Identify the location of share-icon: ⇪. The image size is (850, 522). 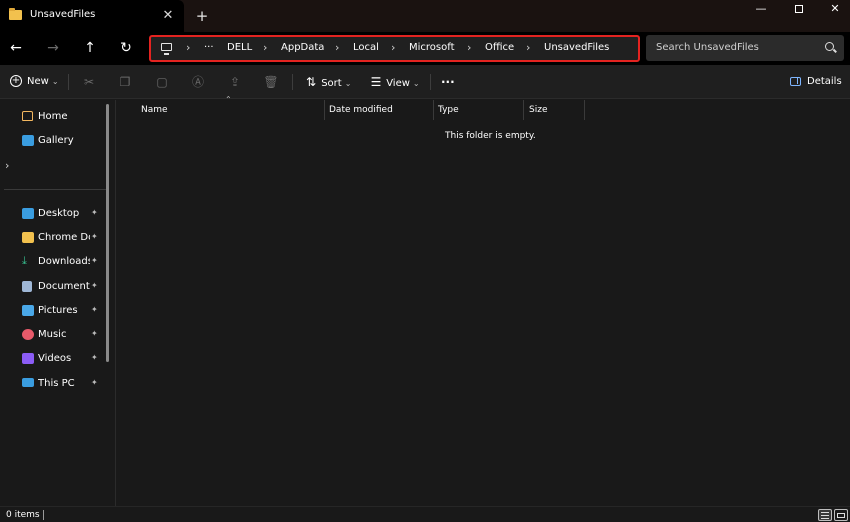
(235, 82).